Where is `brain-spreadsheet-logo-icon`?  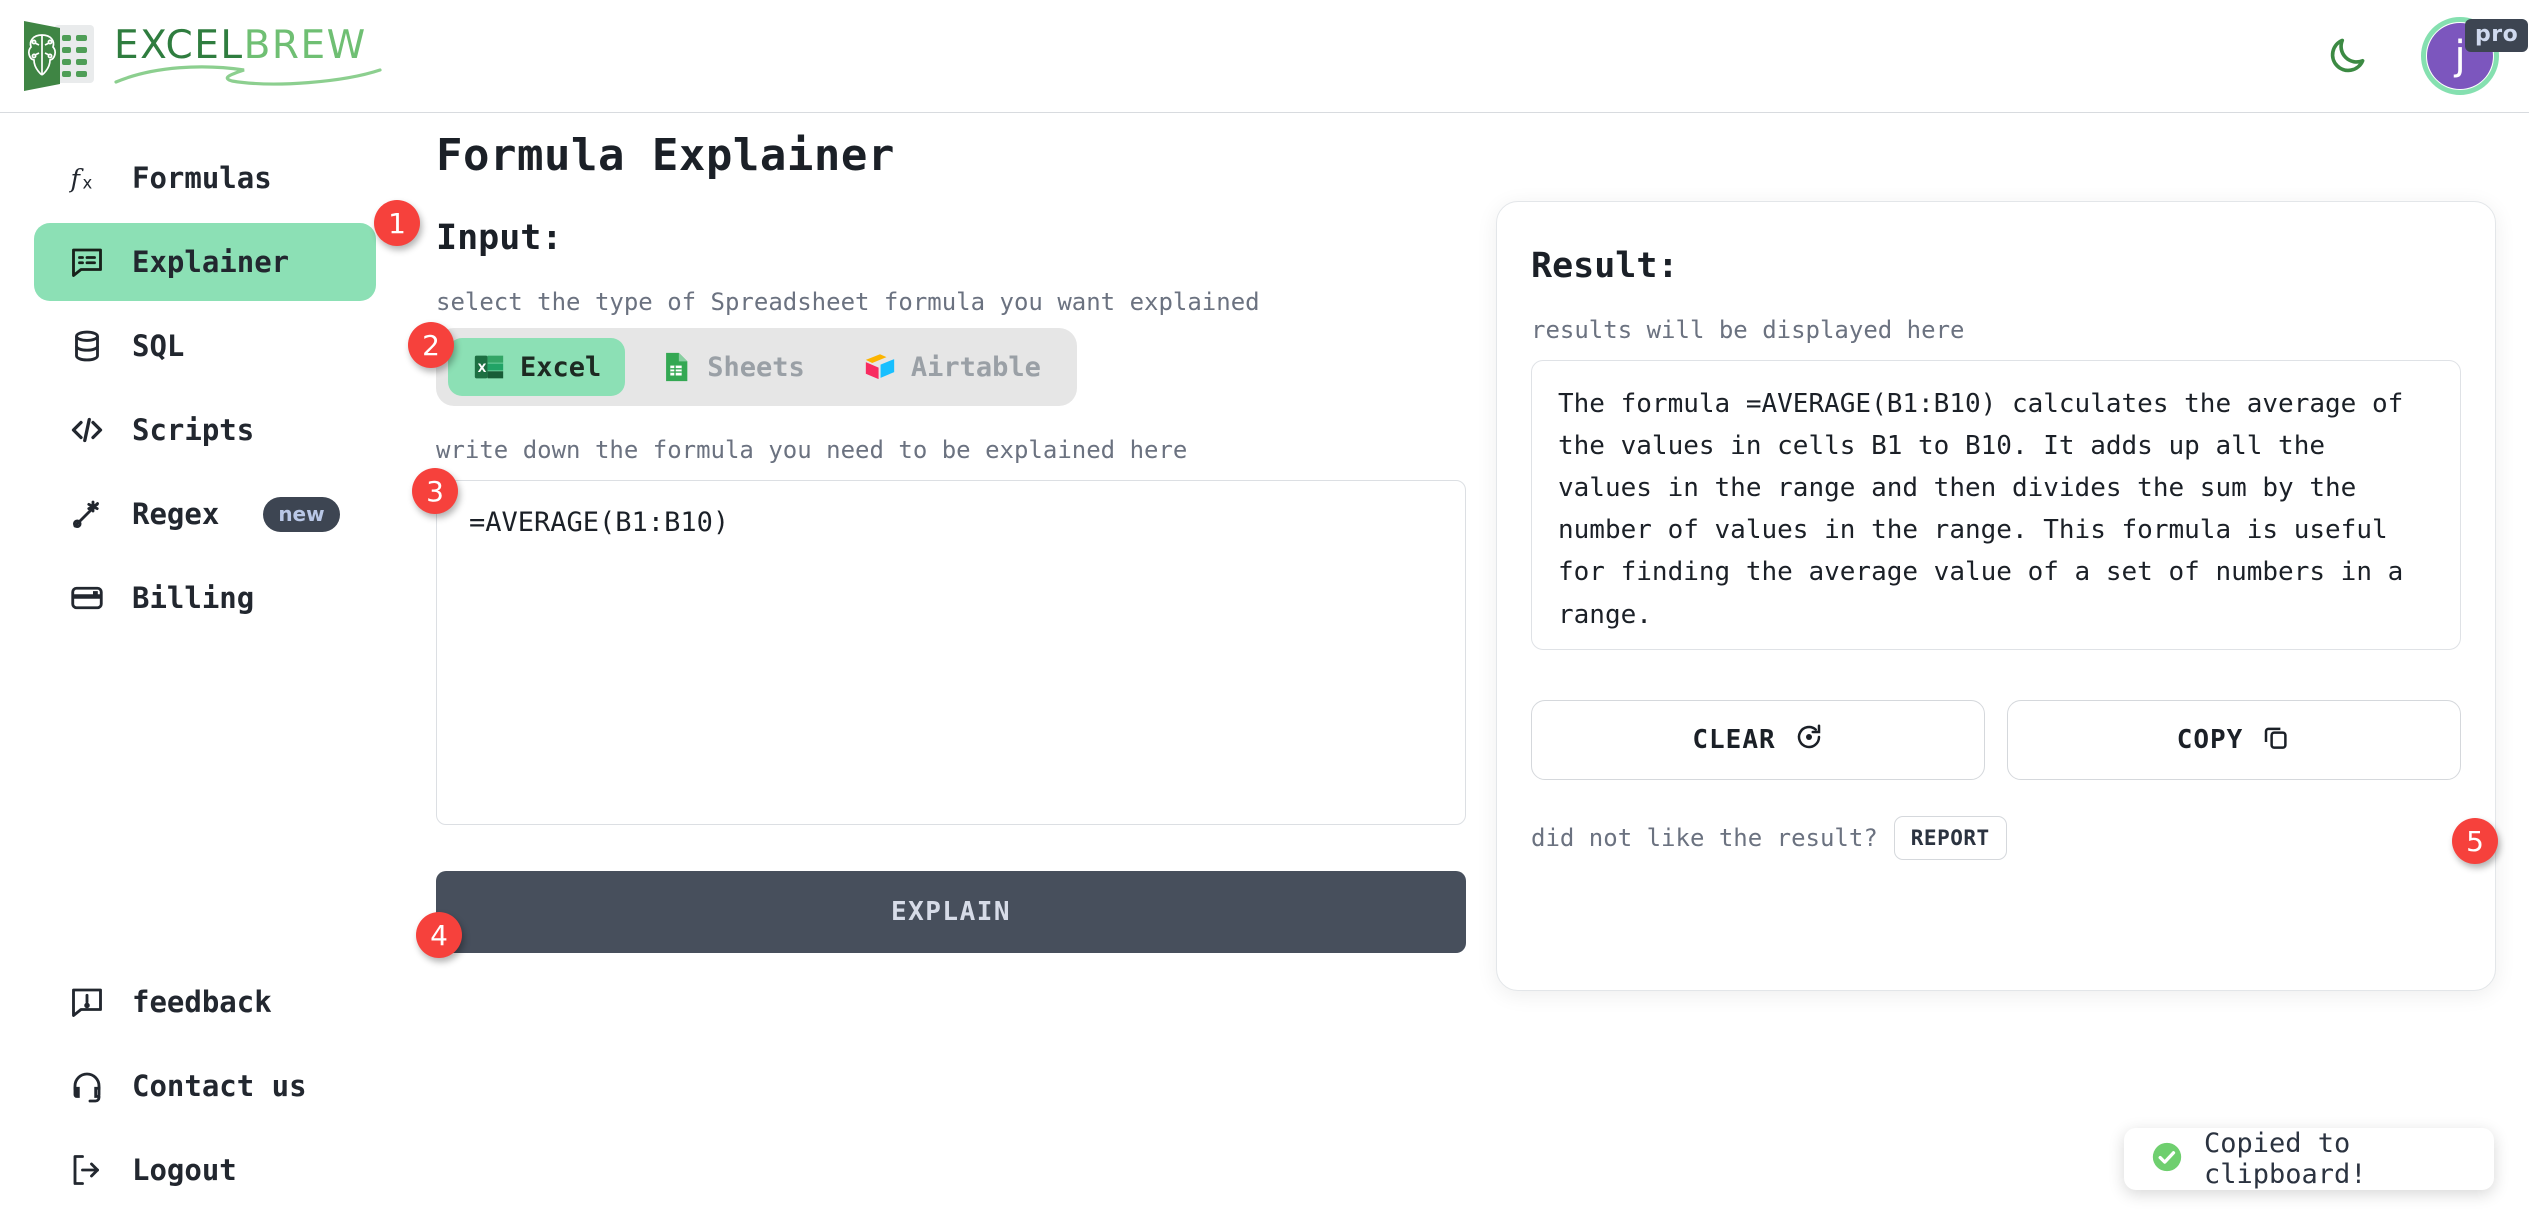 brain-spreadsheet-logo-icon is located at coordinates (59, 56).